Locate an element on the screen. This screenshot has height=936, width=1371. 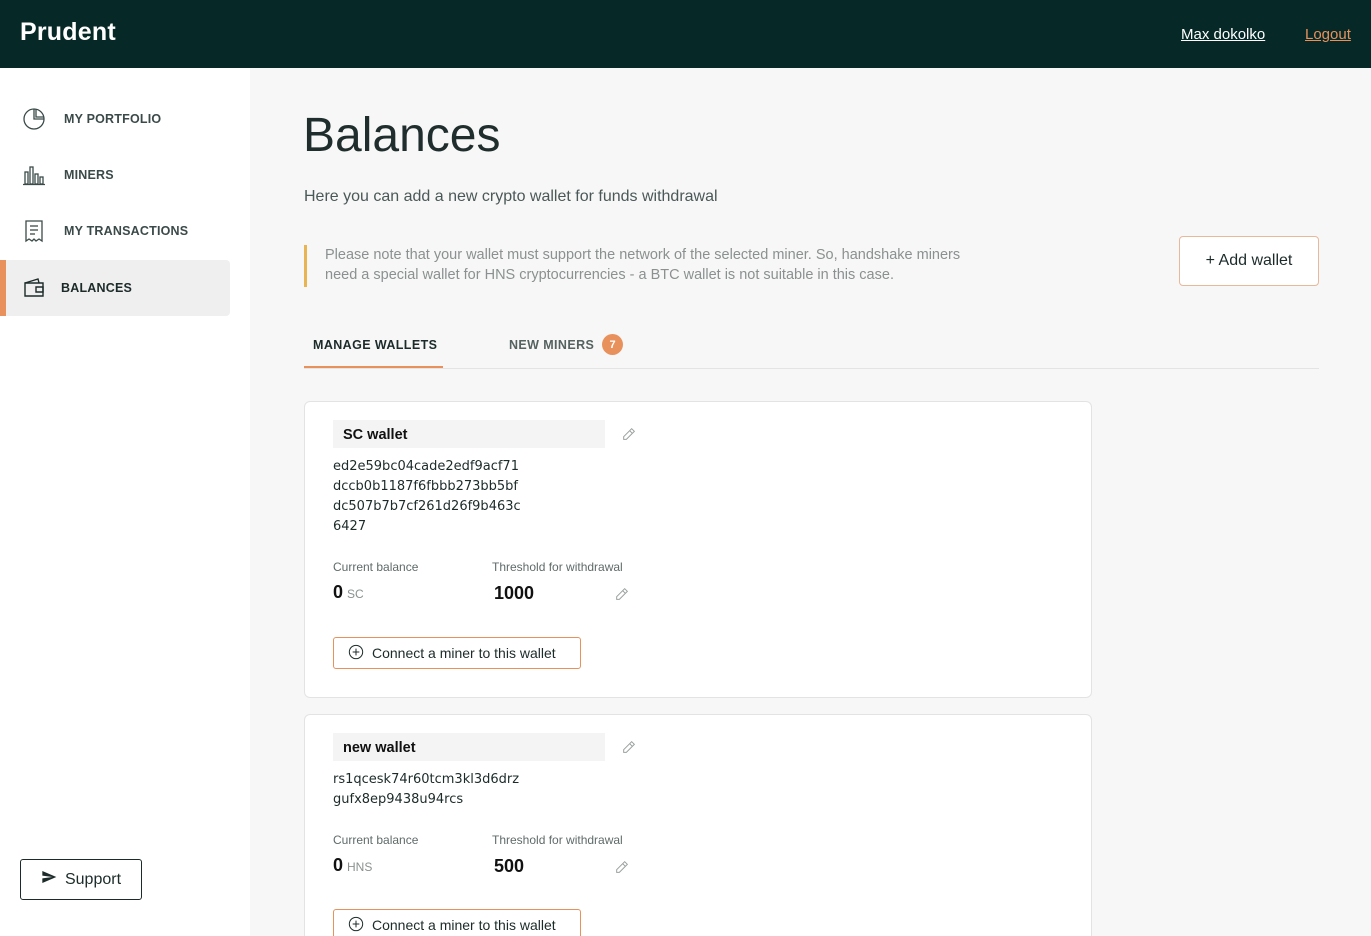
balance-value: 0 HNS is located at coordinates (352, 865).